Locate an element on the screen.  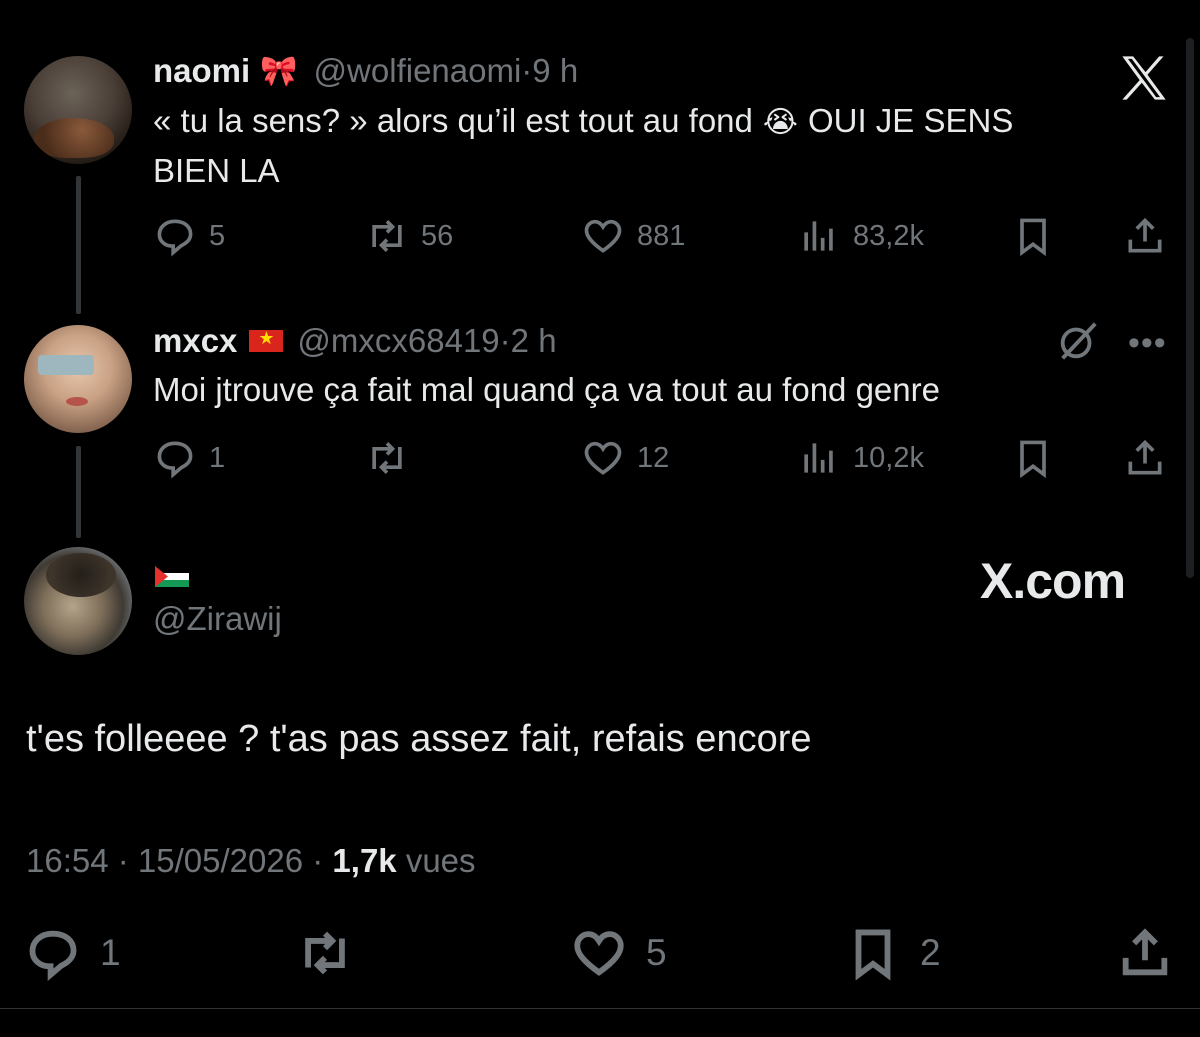
vietnam-flag-icon is located at coordinates (266, 340).